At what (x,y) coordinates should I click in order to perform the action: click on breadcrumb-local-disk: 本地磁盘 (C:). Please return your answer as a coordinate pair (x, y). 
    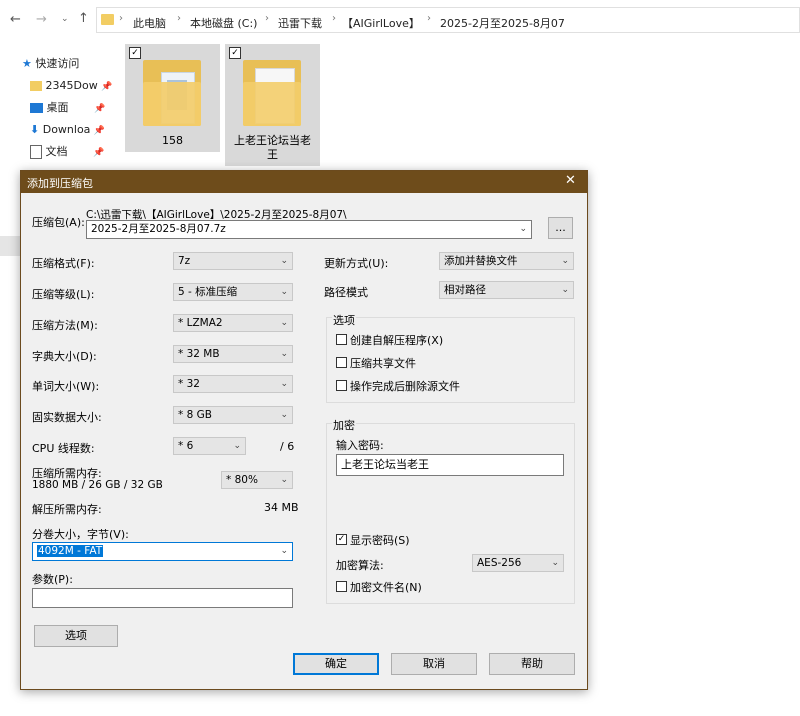
    Looking at the image, I should click on (223, 23).